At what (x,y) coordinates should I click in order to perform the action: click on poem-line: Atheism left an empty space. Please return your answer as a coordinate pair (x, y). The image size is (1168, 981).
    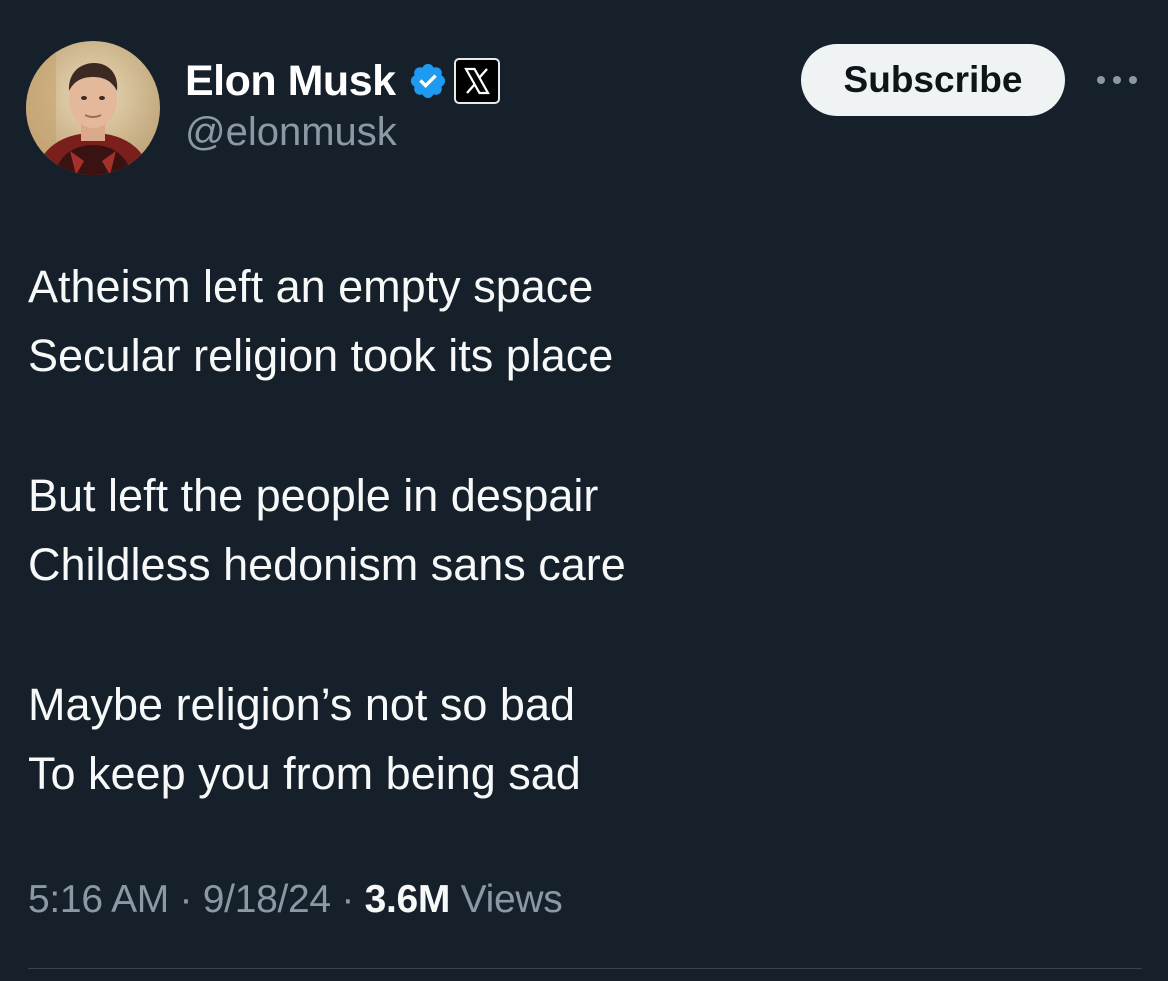
    Looking at the image, I should click on (311, 286).